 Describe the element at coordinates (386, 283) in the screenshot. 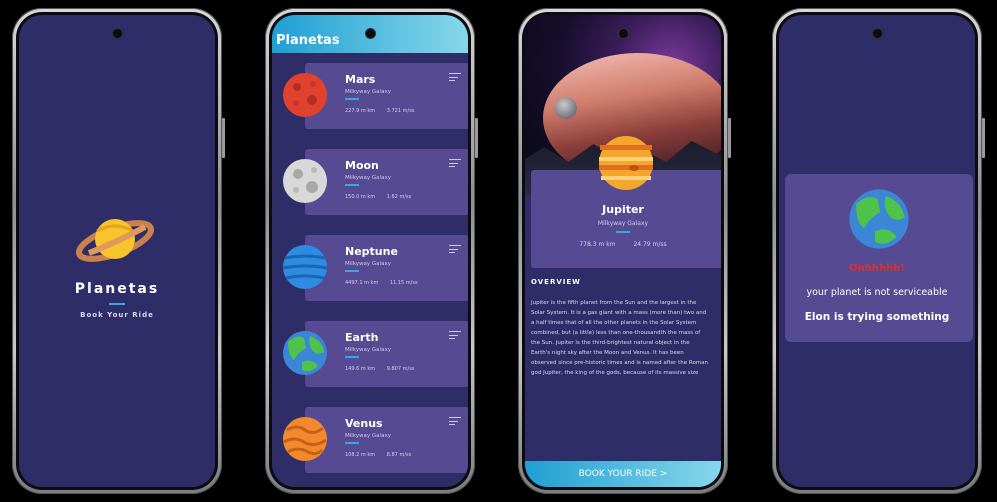

I see `planet-stats: 4497.1 m km 11.15 m/ss` at that location.